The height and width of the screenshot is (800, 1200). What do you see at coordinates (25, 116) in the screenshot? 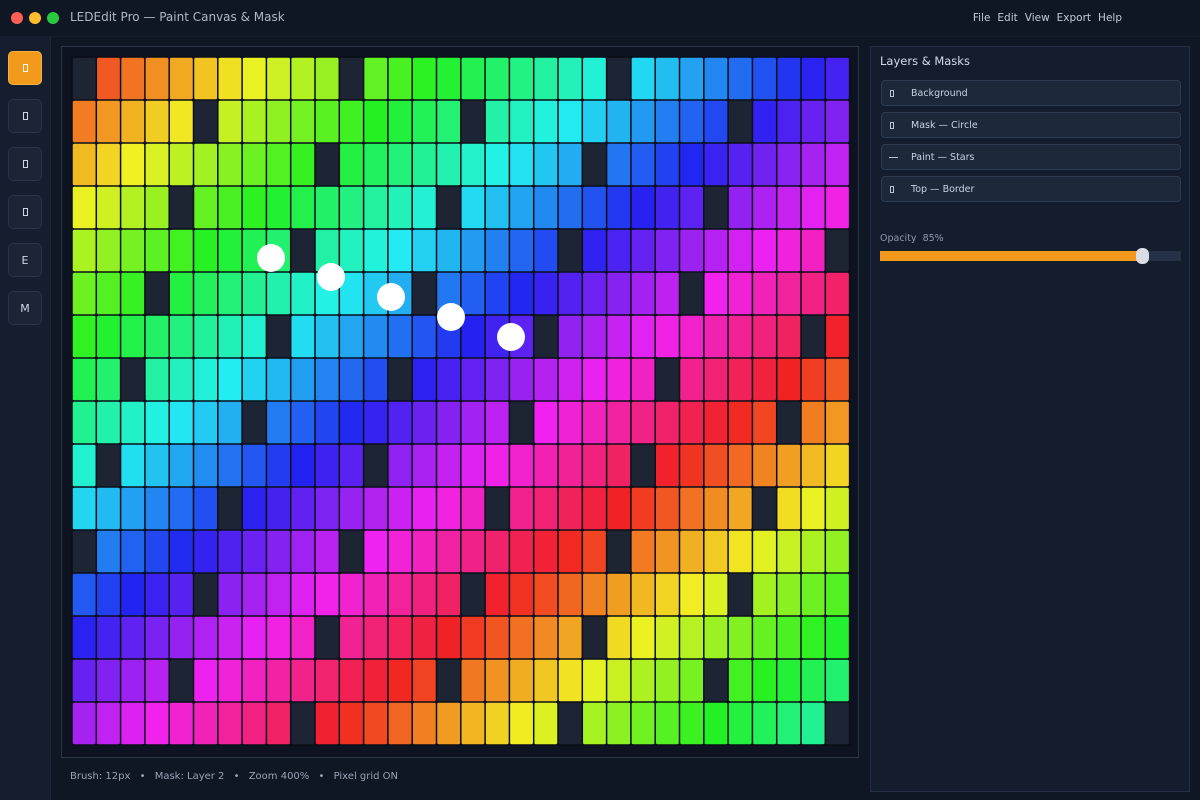
I see `fill-tool-button` at bounding box center [25, 116].